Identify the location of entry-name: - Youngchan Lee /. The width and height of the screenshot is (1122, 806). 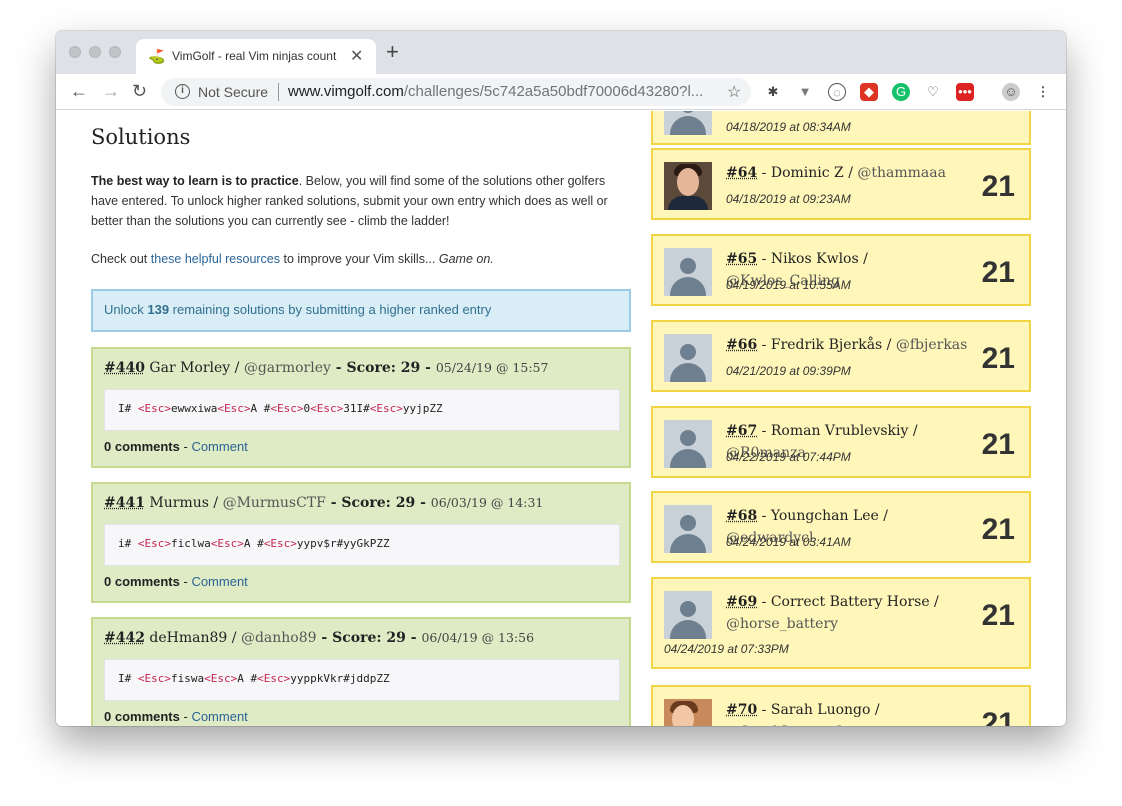
(823, 516).